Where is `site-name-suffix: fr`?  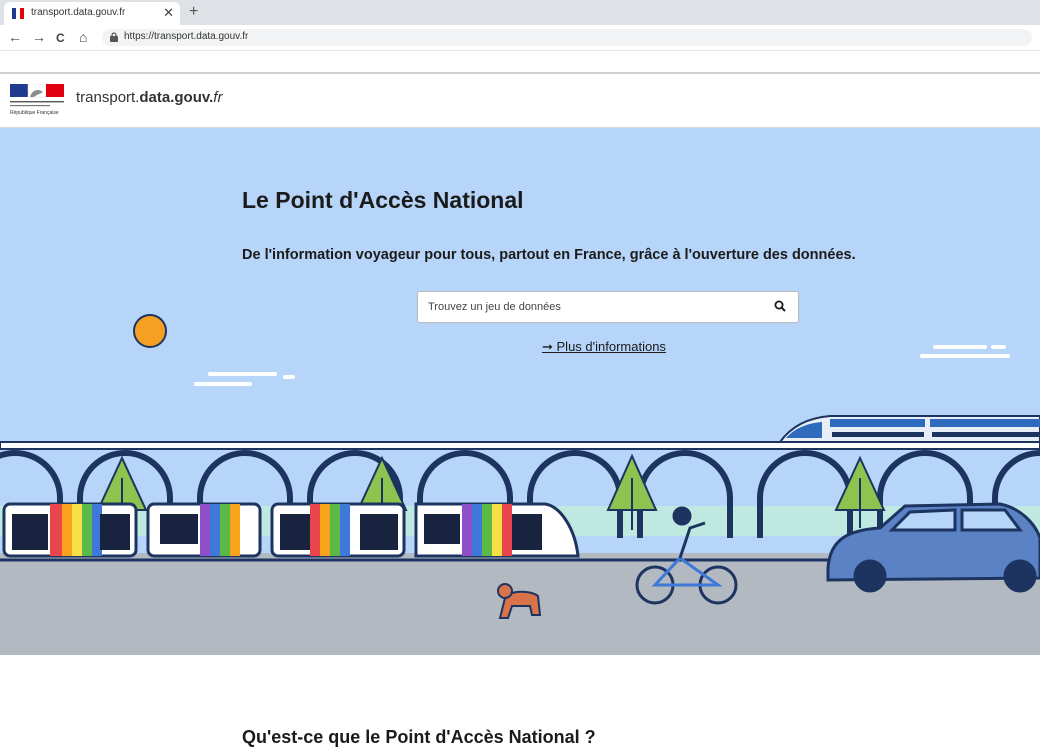
site-name-suffix: fr is located at coordinates (218, 97).